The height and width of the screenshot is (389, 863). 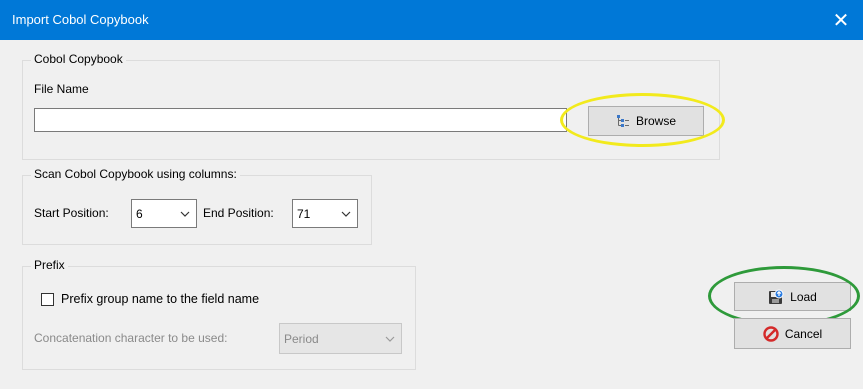 I want to click on file-name-input, so click(x=300, y=120).